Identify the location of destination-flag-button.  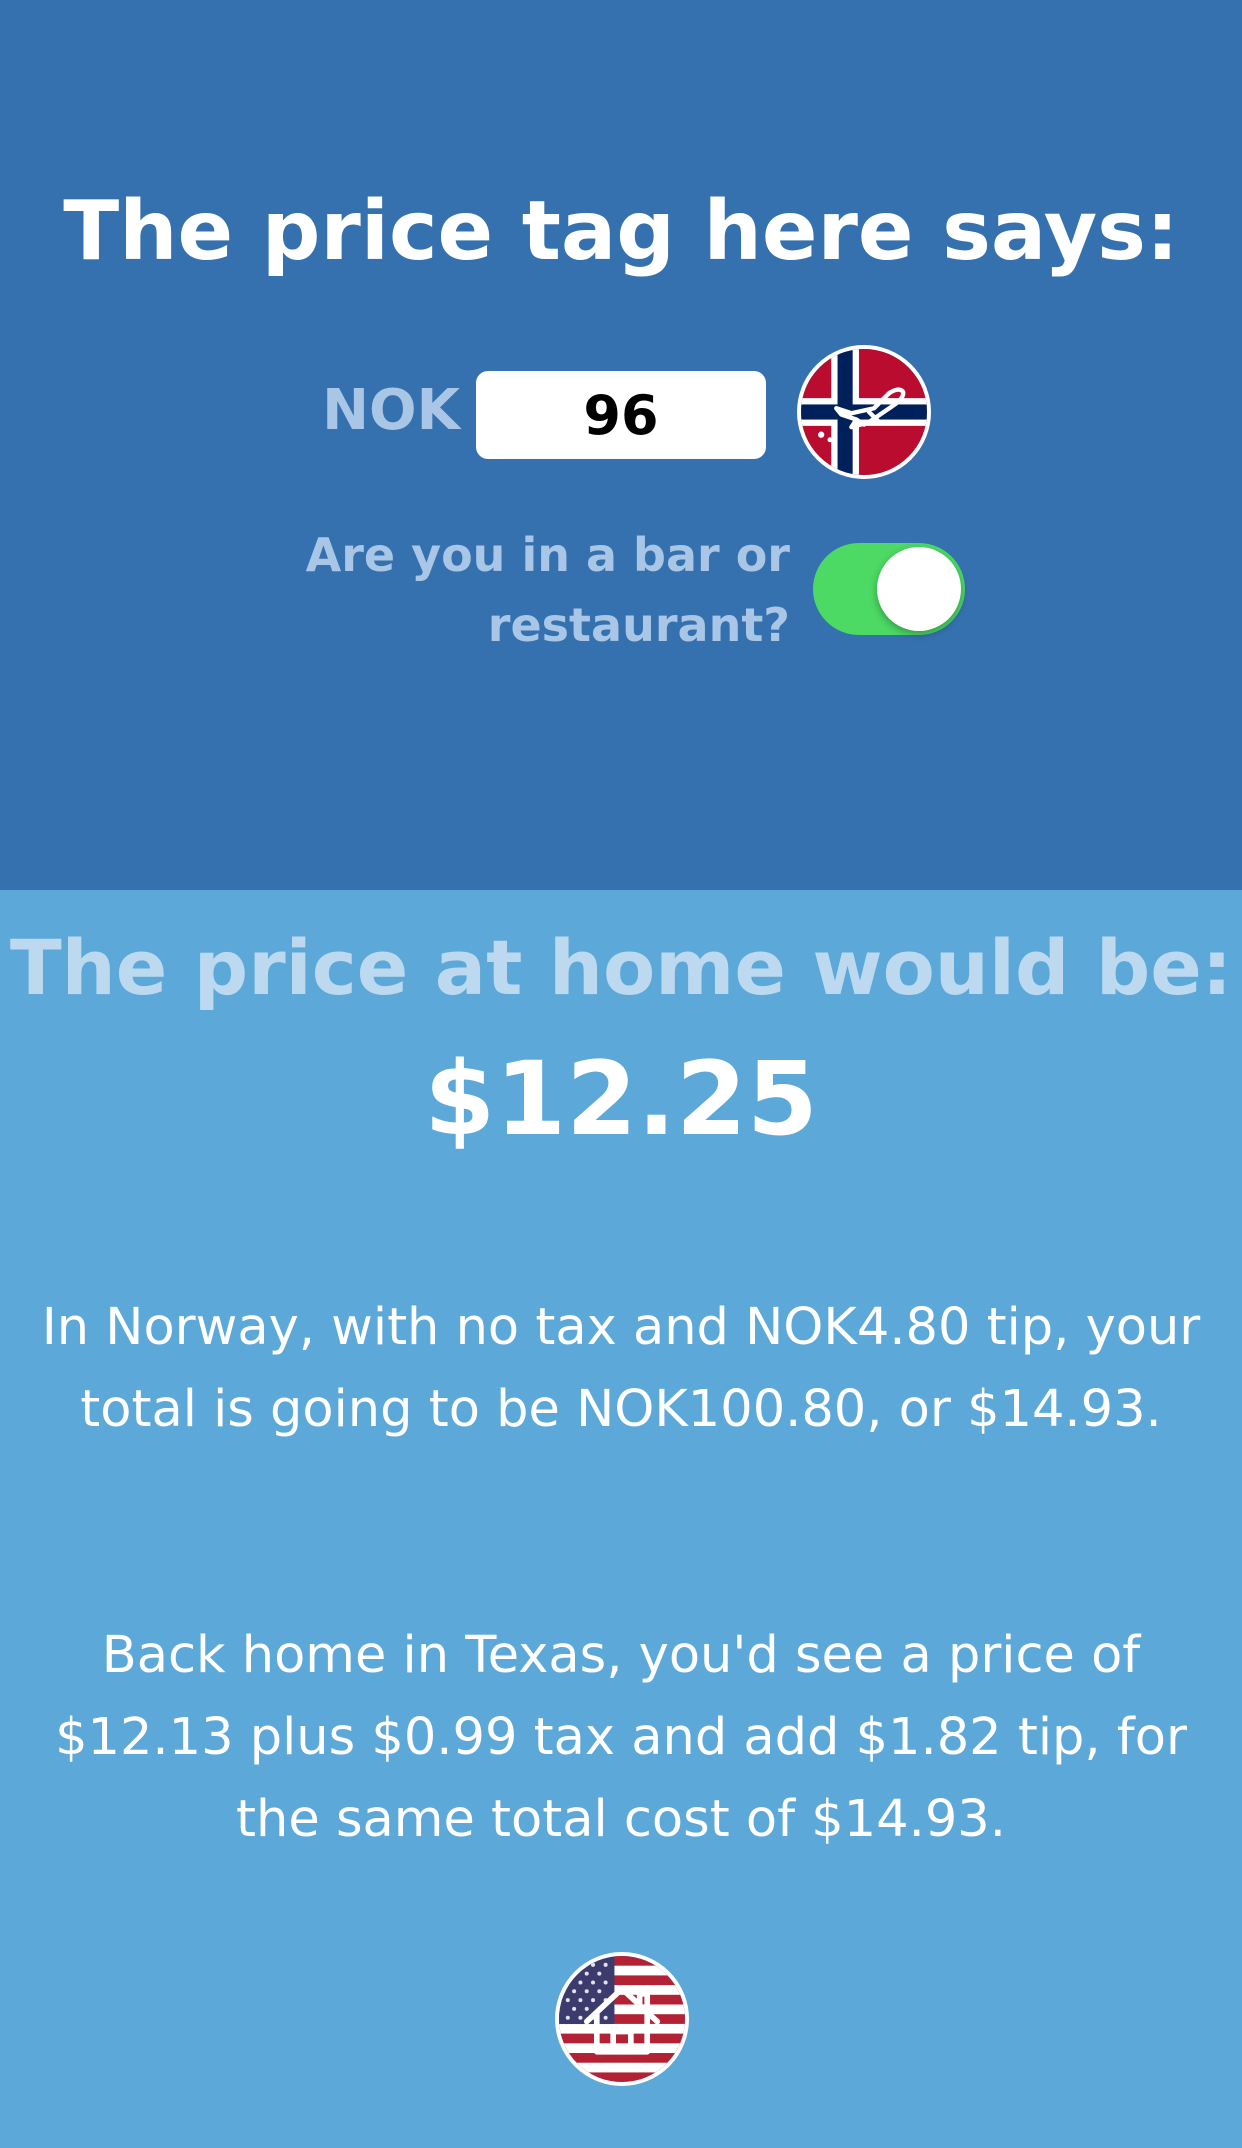
(864, 412).